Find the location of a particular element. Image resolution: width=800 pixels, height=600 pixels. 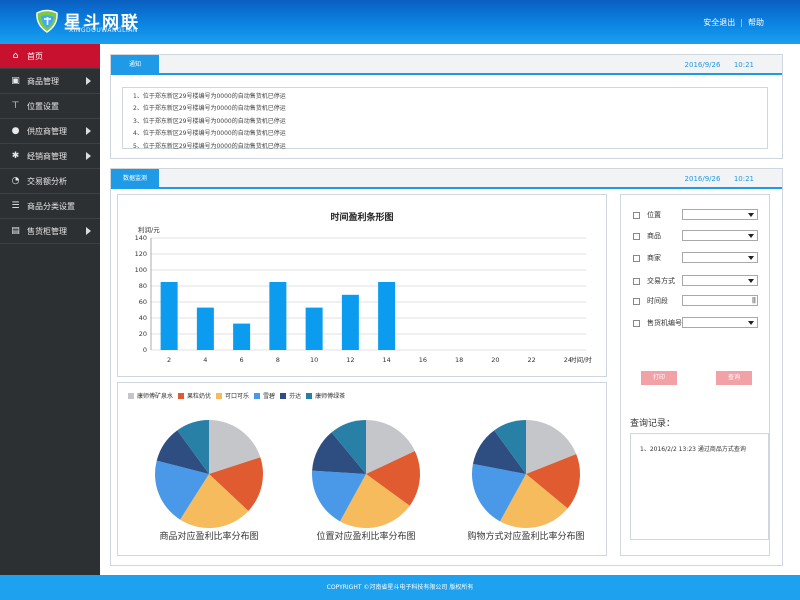

x-tick-label: 8 is located at coordinates (278, 360).